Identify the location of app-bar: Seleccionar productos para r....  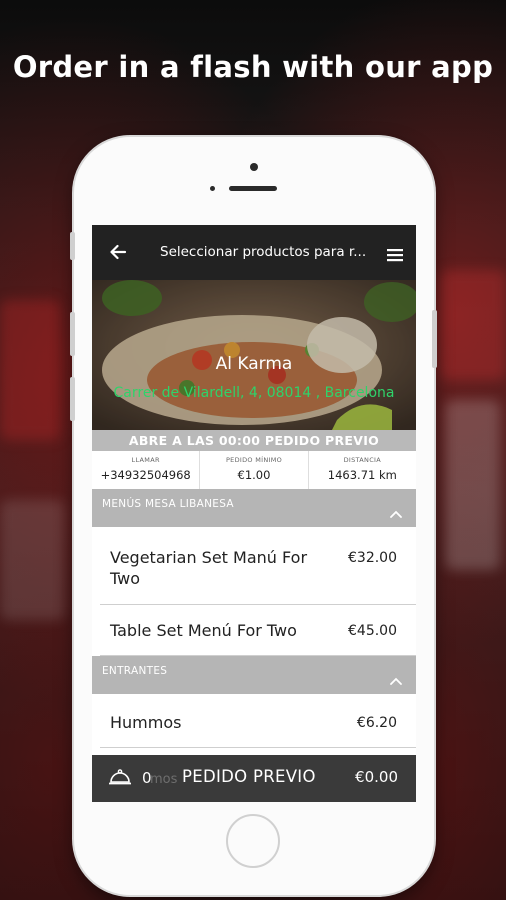
(254, 252).